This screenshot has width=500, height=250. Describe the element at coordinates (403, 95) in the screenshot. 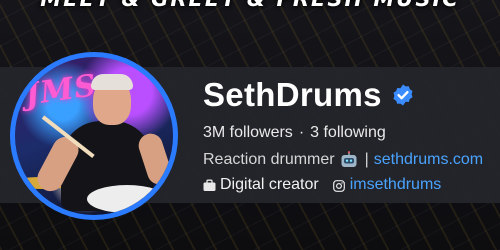

I see `verified-badge-icon` at that location.